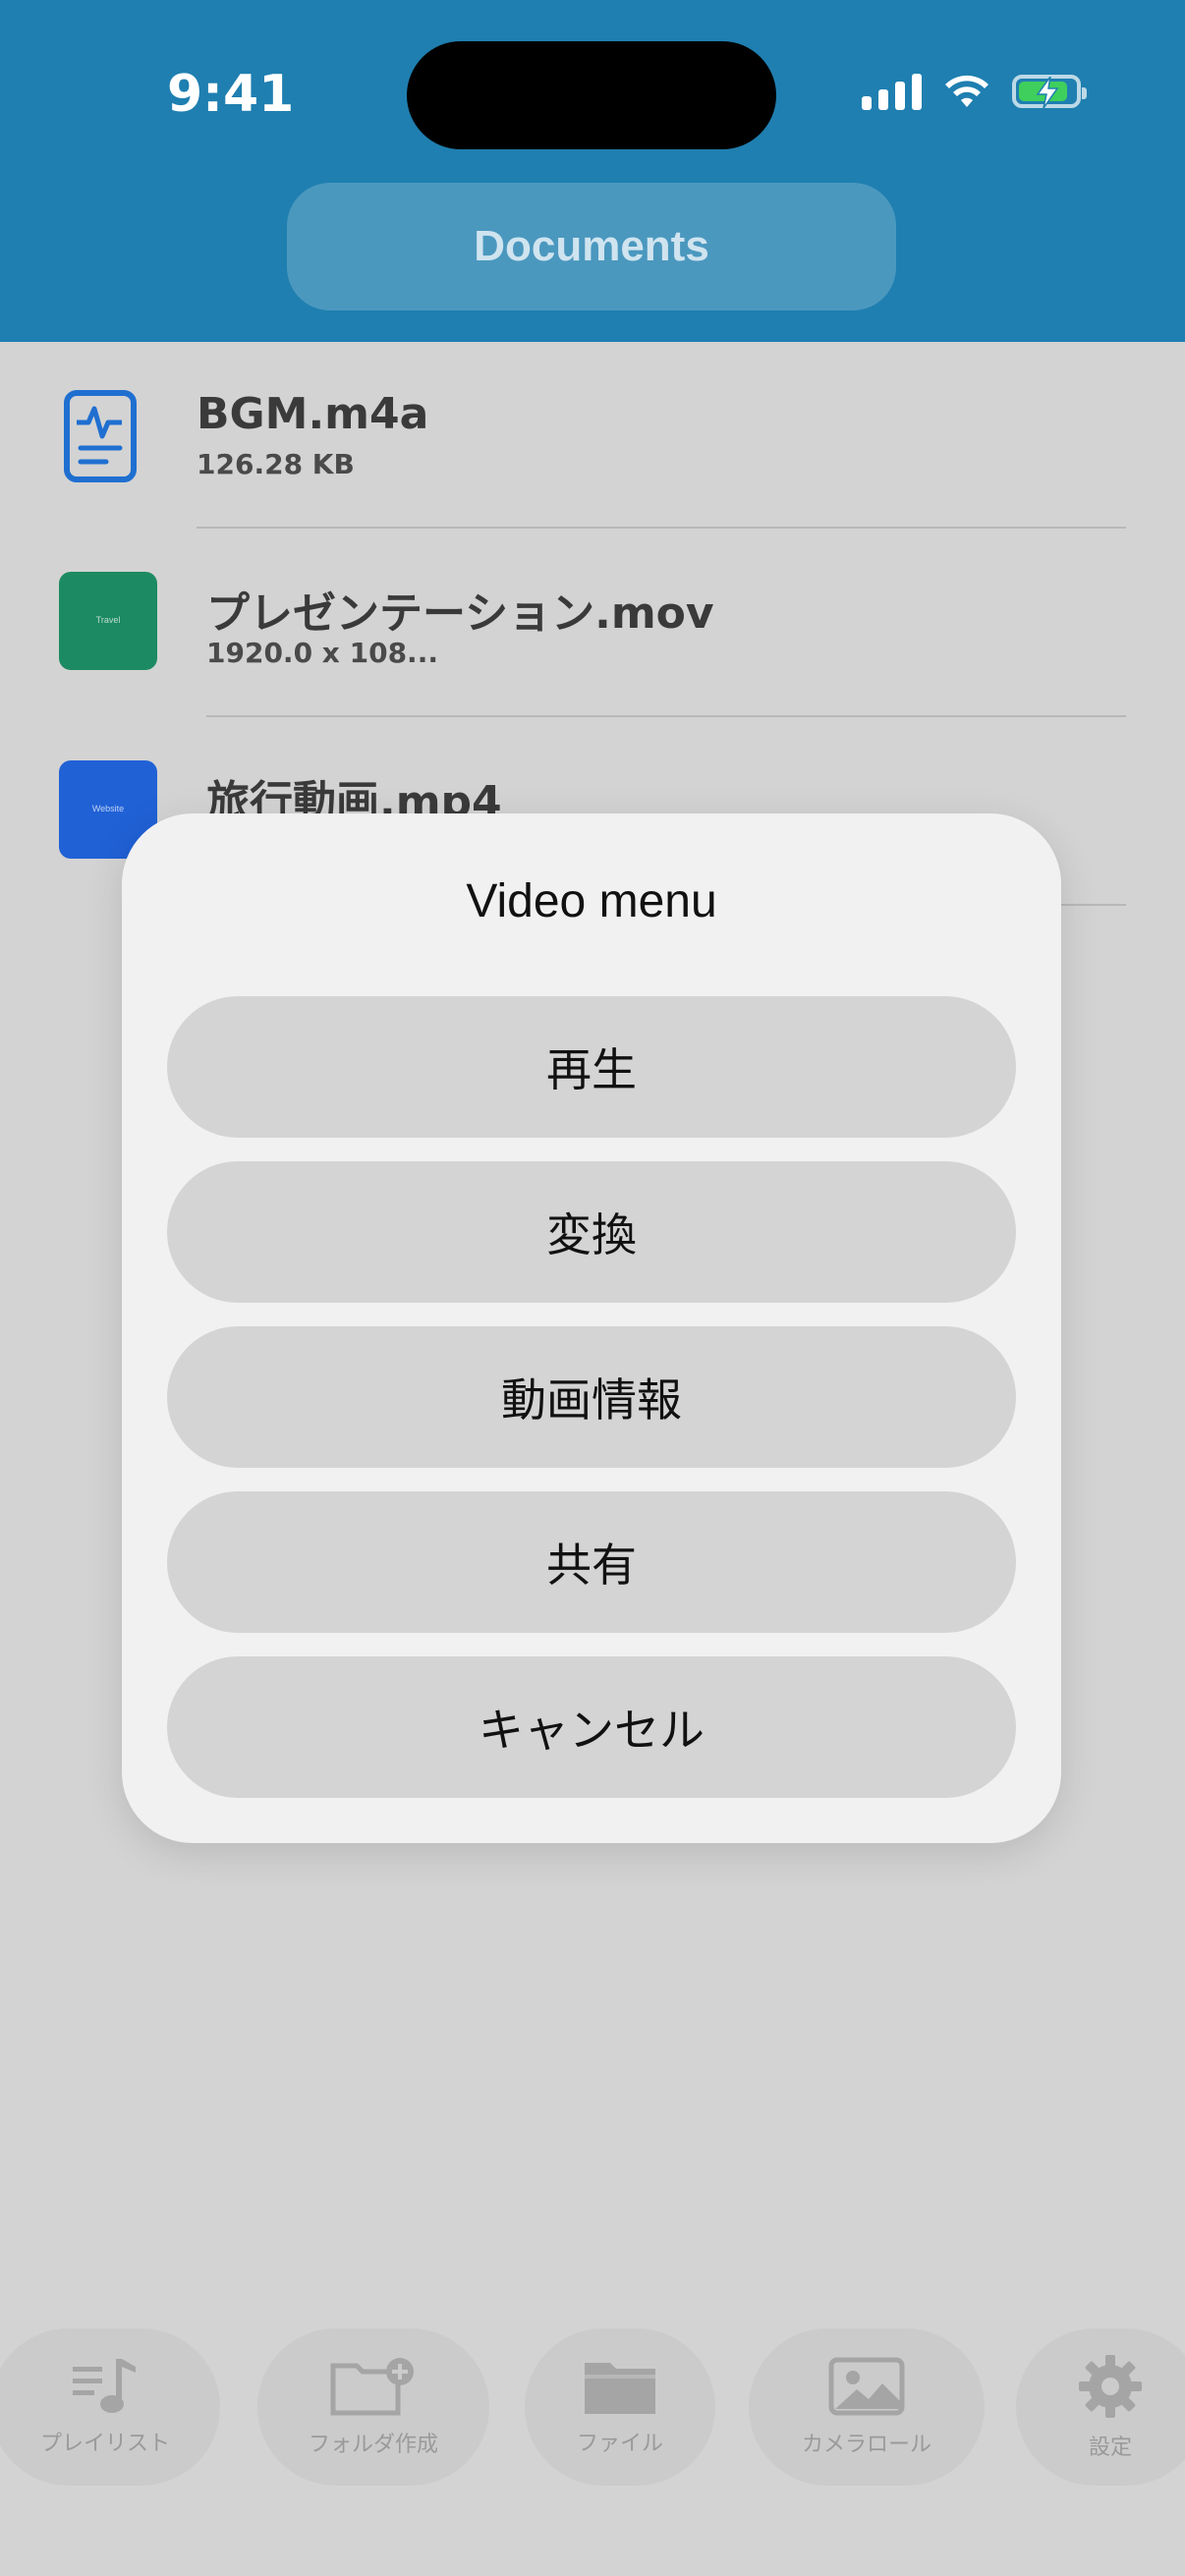  Describe the element at coordinates (105, 2386) in the screenshot. I see `playlist-icon` at that location.